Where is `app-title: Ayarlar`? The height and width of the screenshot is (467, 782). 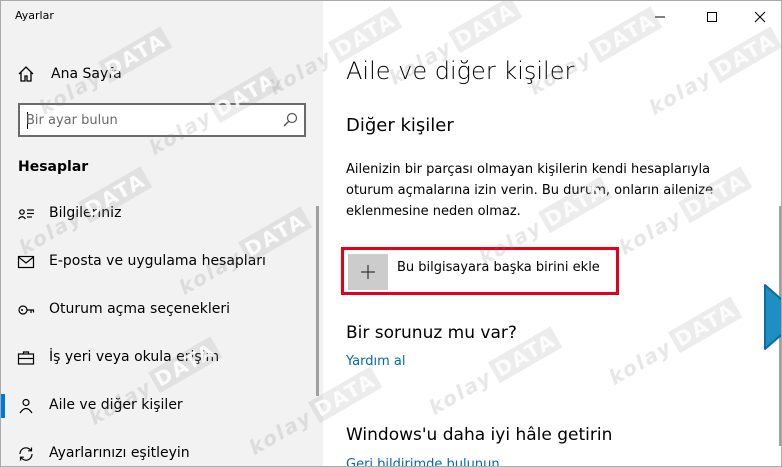 app-title: Ayarlar is located at coordinates (34, 15).